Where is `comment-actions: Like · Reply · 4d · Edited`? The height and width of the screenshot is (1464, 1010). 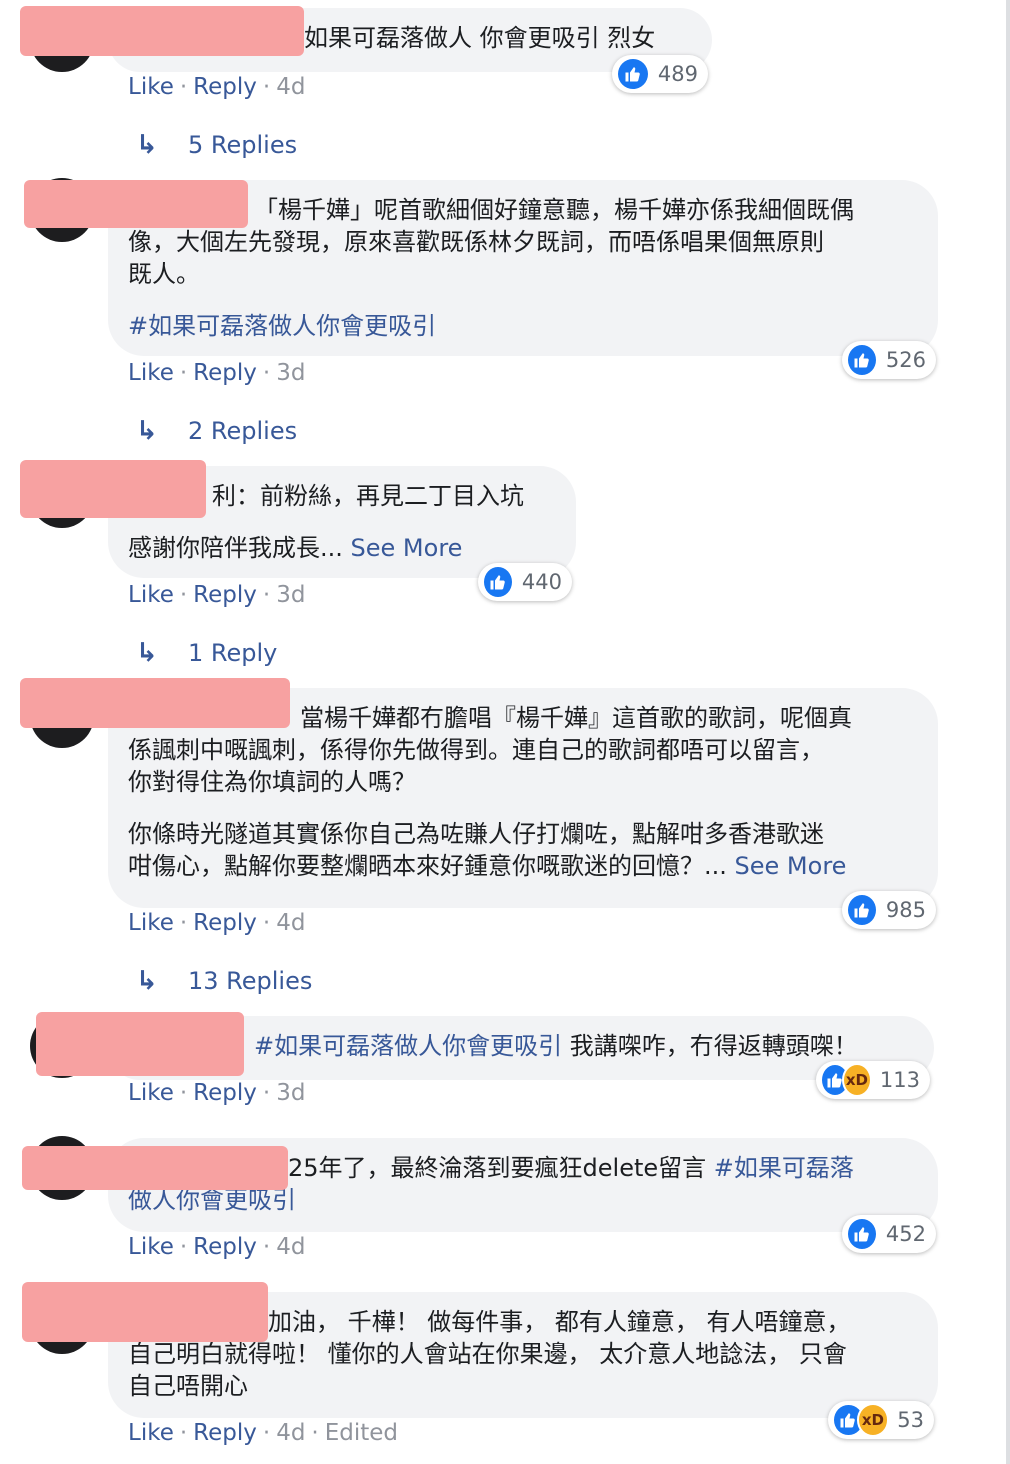 comment-actions: Like · Reply · 4d · Edited is located at coordinates (263, 1433).